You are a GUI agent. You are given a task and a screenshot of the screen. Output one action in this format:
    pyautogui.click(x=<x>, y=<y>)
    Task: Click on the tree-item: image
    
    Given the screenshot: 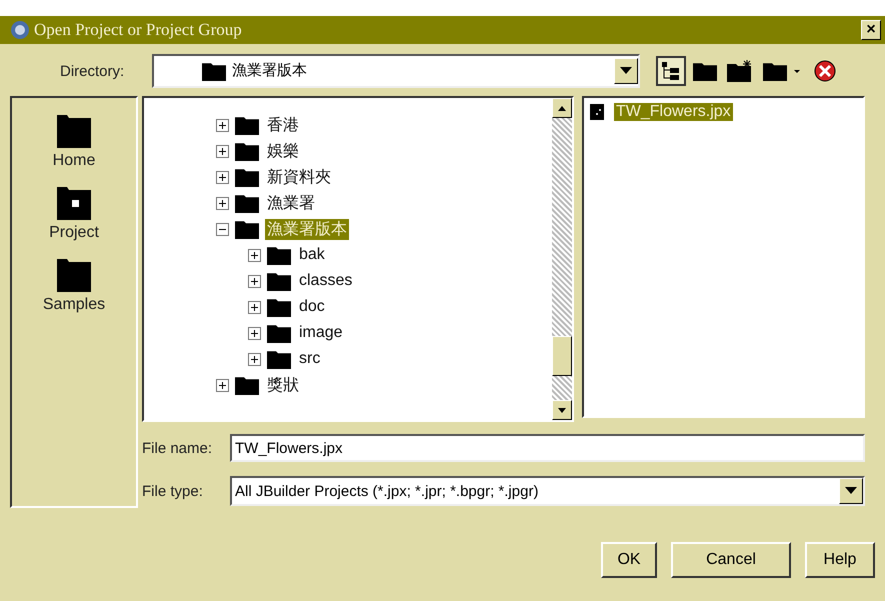 What is the action you would take?
    pyautogui.click(x=321, y=333)
    